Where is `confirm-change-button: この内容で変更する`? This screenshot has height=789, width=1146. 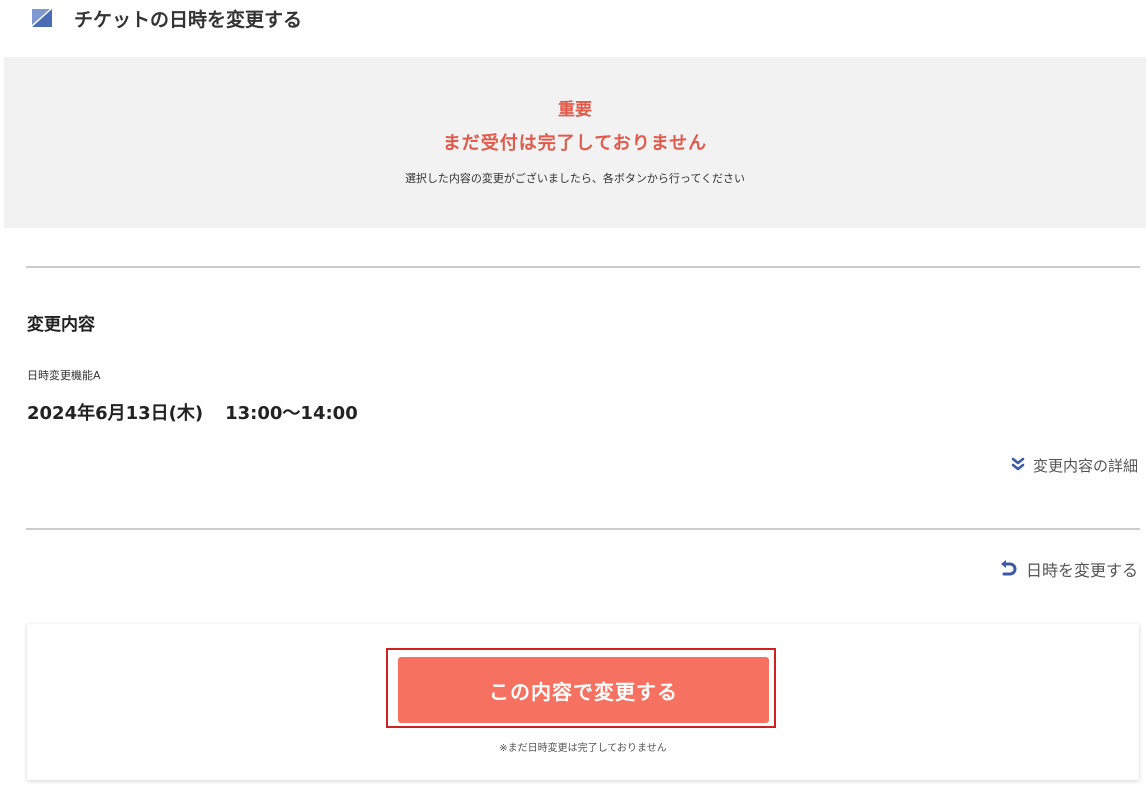 confirm-change-button: この内容で変更する is located at coordinates (583, 690).